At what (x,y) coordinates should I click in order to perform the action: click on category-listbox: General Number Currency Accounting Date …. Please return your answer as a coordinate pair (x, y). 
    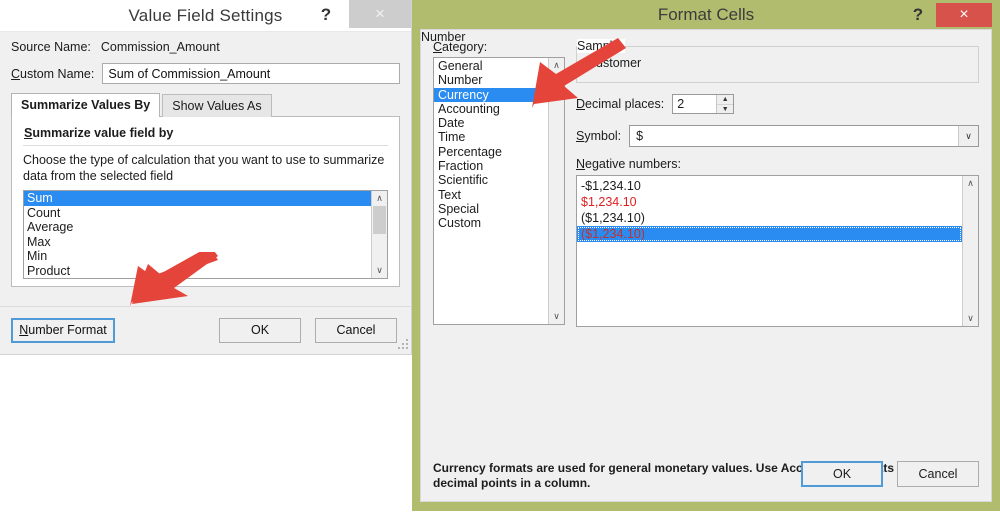
    Looking at the image, I should click on (499, 191).